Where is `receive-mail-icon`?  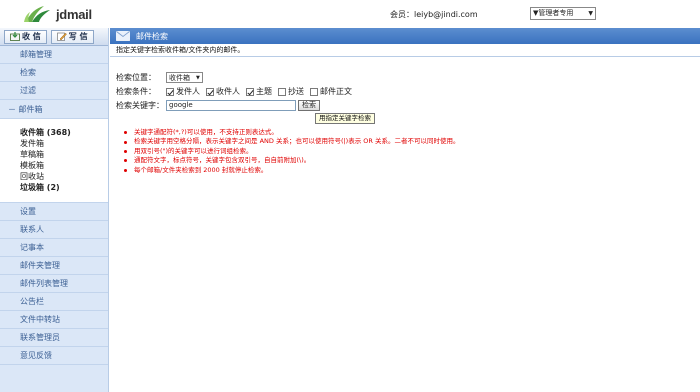 receive-mail-icon is located at coordinates (15, 36).